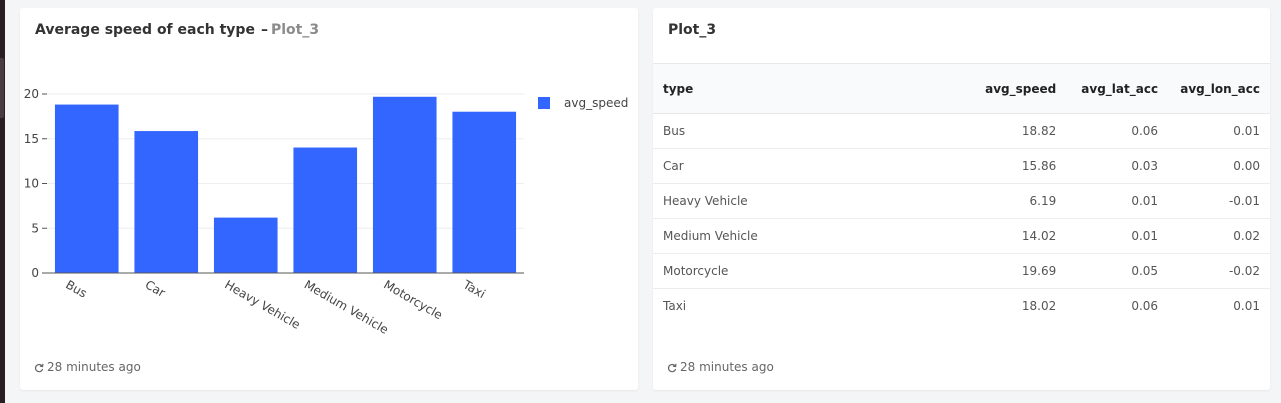 The image size is (1281, 403). Describe the element at coordinates (1015, 131) in the screenshot. I see `cell-avg-speed: 18.82` at that location.